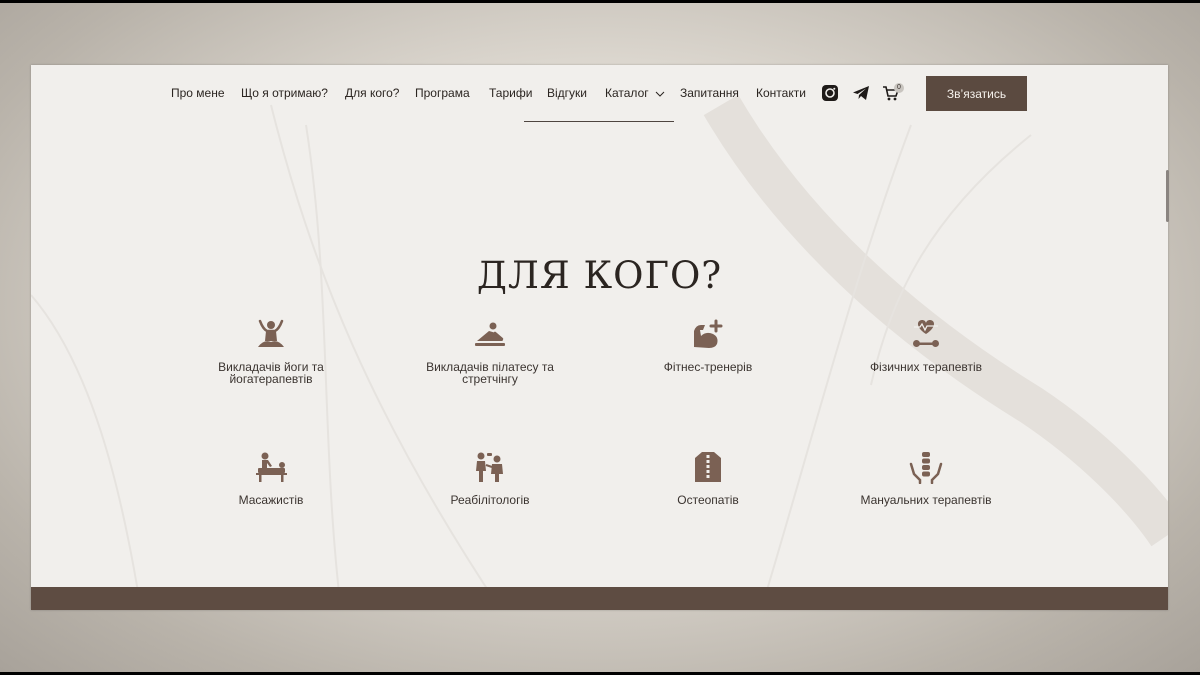 The width and height of the screenshot is (1200, 675). Describe the element at coordinates (198, 93) in the screenshot. I see `nav-link-about: Про мене` at that location.